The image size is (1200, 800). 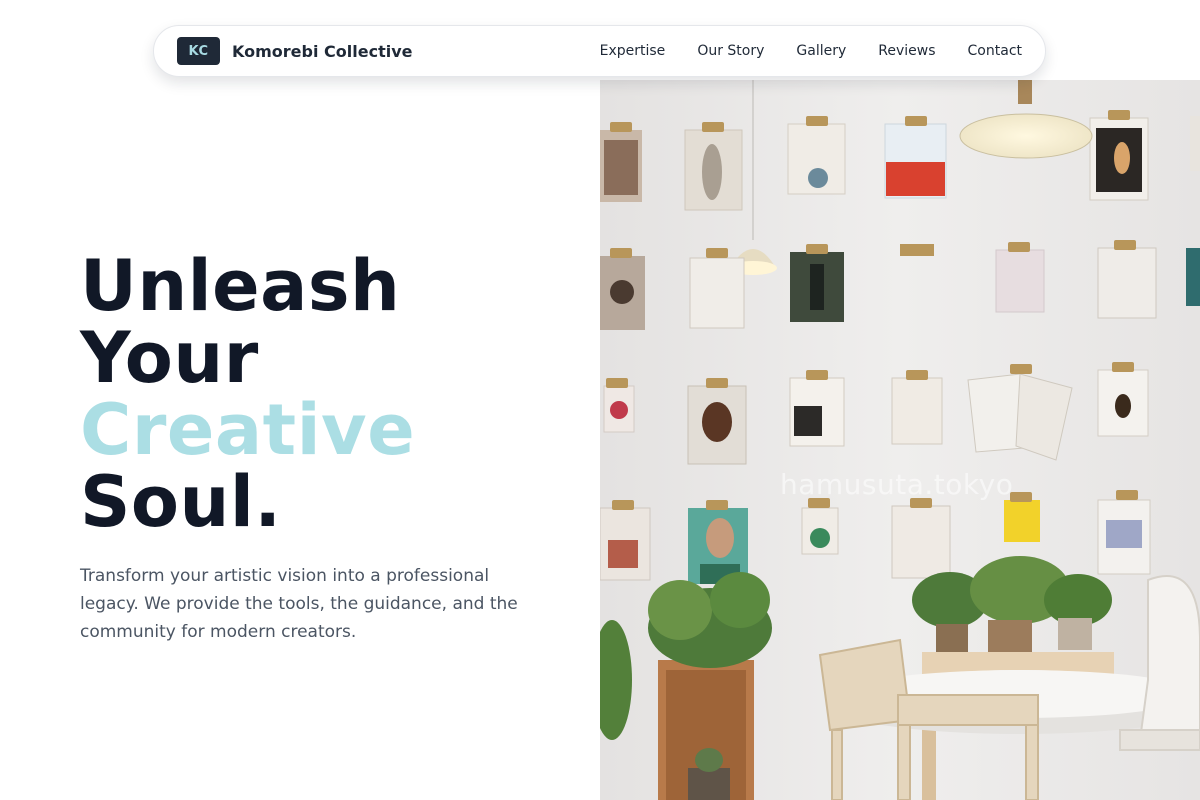 I want to click on nav-link-expertise: Expertise, so click(x=633, y=51).